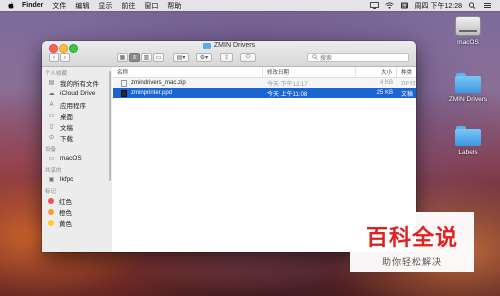 This screenshot has width=500, height=296. What do you see at coordinates (51, 127) in the screenshot?
I see `documents-icon: ▯` at bounding box center [51, 127].